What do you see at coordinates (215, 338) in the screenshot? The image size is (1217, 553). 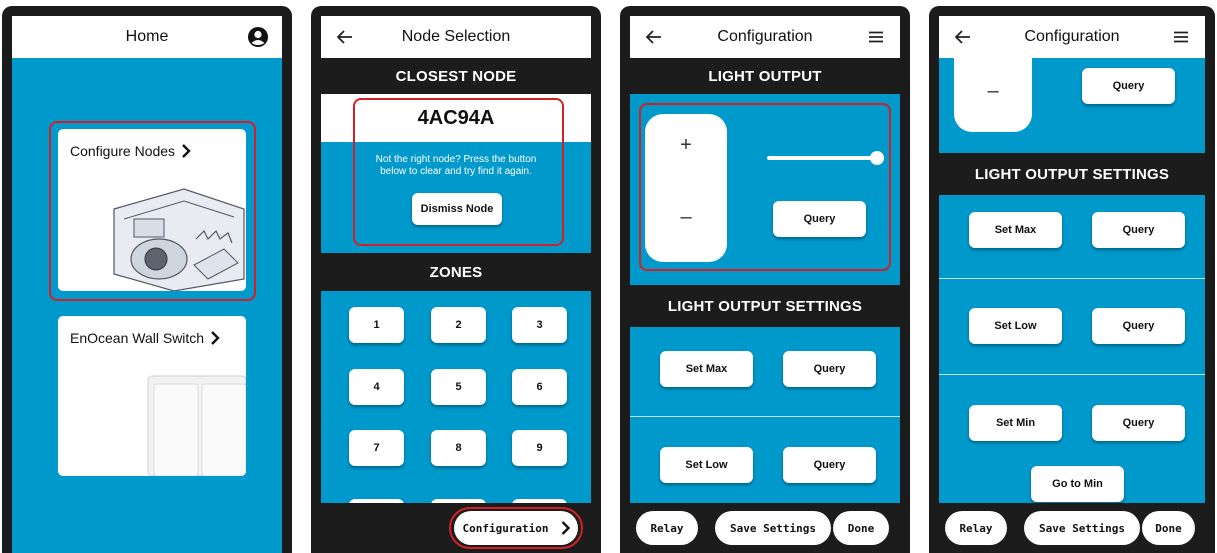 I see `chevron-right-icon` at bounding box center [215, 338].